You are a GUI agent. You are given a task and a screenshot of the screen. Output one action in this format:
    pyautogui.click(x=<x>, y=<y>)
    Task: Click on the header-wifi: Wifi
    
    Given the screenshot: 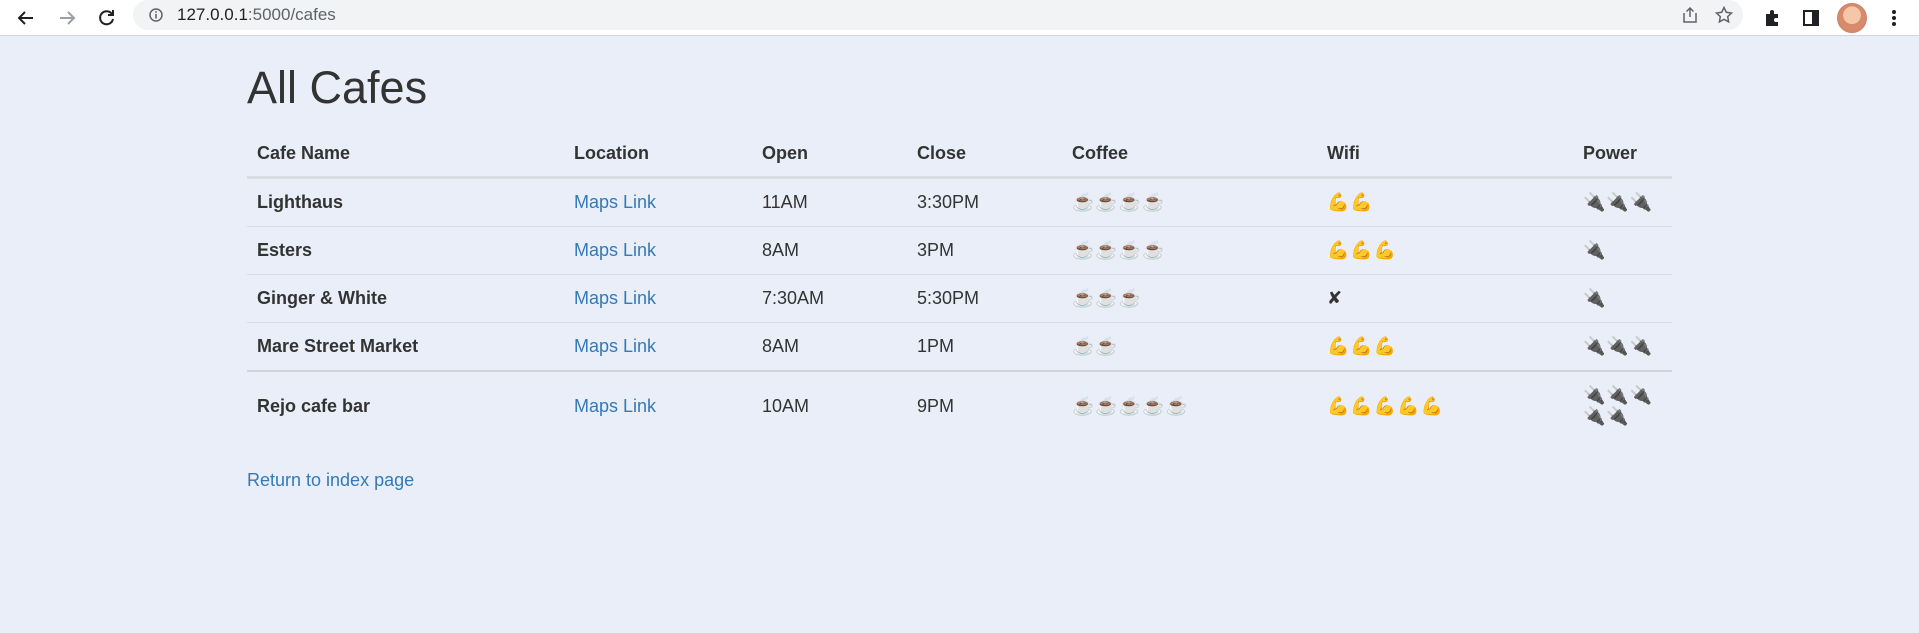 What is the action you would take?
    pyautogui.click(x=1445, y=155)
    